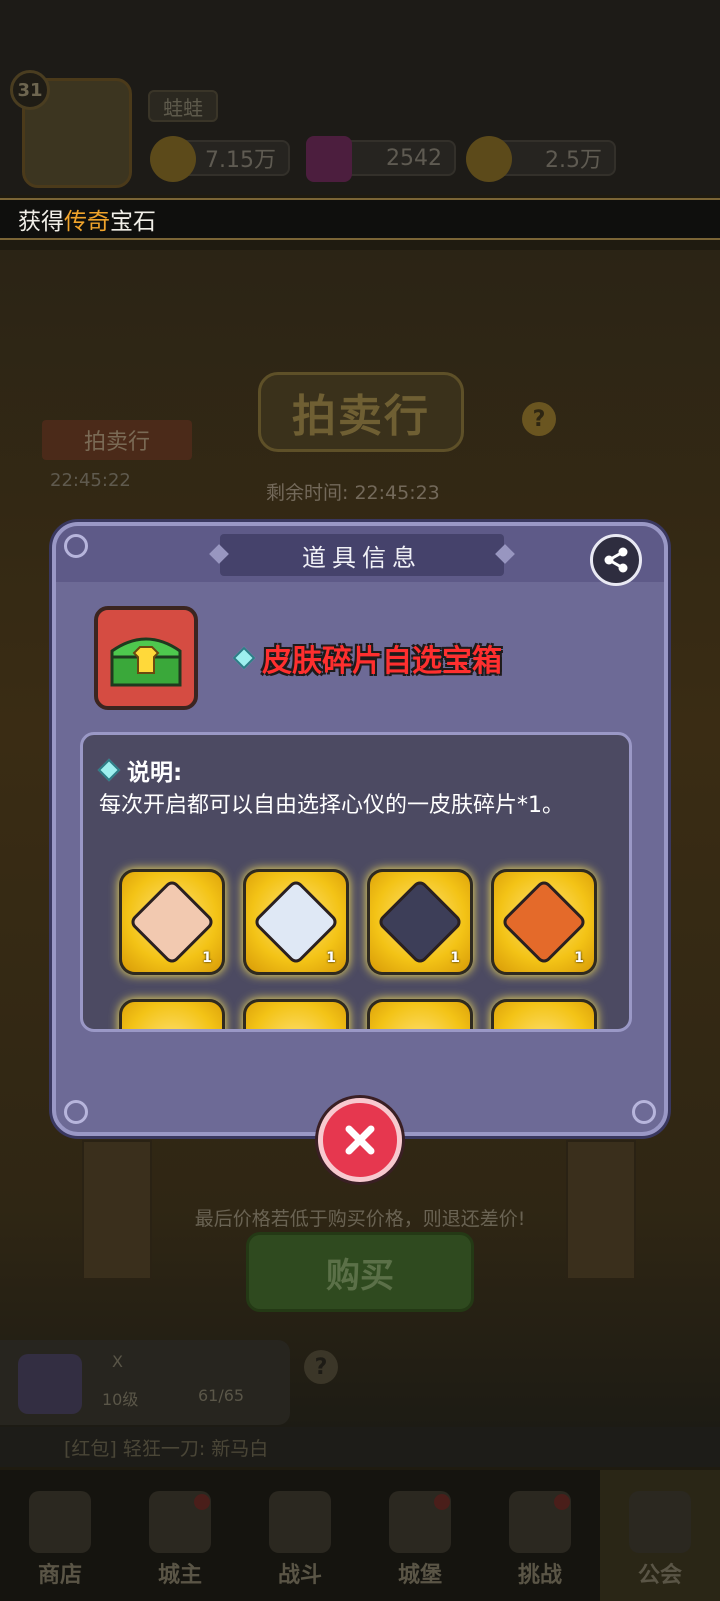 The width and height of the screenshot is (720, 1601). I want to click on guild-level: 10级, so click(120, 1399).